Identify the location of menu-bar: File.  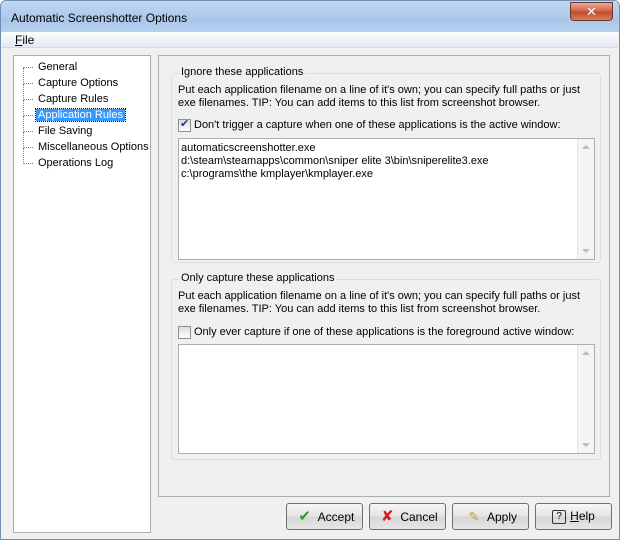
(310, 40).